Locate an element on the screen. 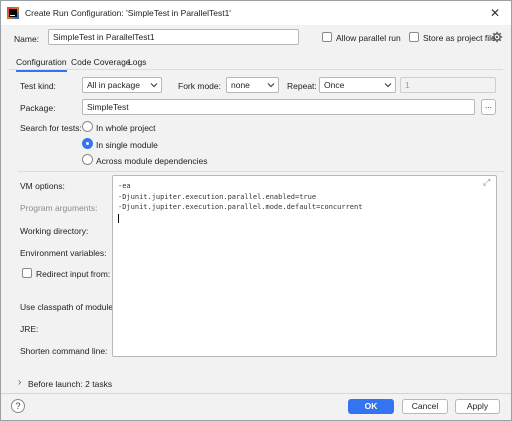 The width and height of the screenshot is (512, 421). allow-parallel-checkbox is located at coordinates (327, 37).